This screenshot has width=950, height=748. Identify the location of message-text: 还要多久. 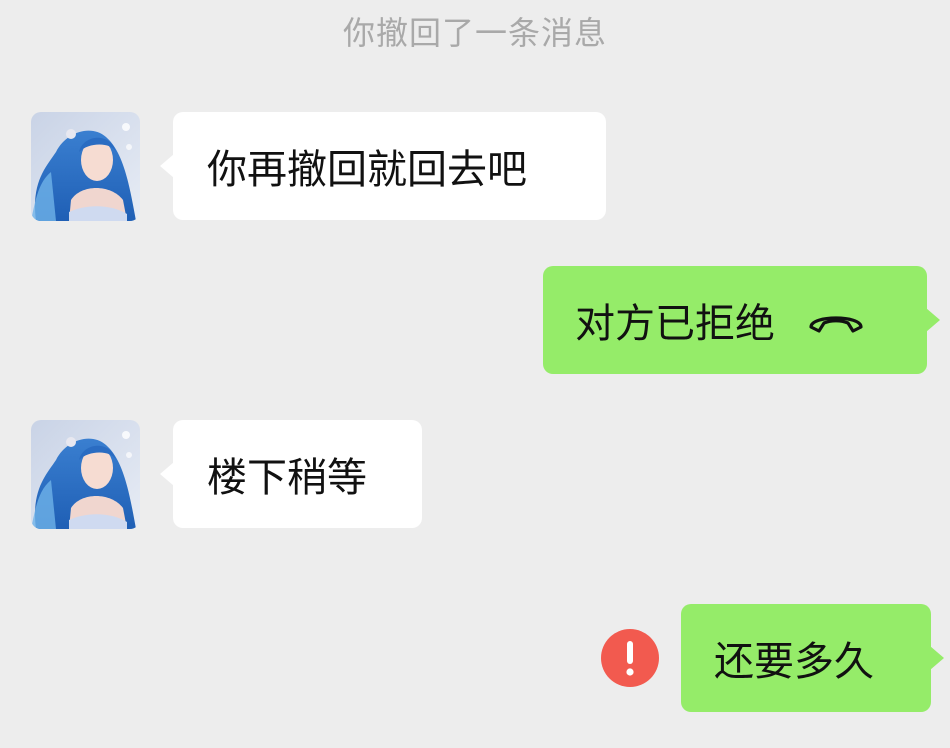
(794, 662).